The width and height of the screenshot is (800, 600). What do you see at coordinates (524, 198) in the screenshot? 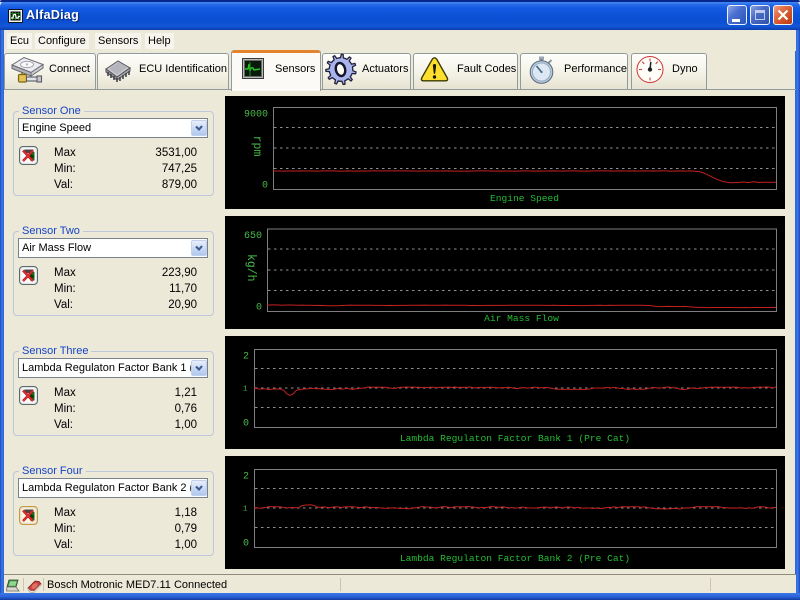
I see `svg-text: Engine Speed` at bounding box center [524, 198].